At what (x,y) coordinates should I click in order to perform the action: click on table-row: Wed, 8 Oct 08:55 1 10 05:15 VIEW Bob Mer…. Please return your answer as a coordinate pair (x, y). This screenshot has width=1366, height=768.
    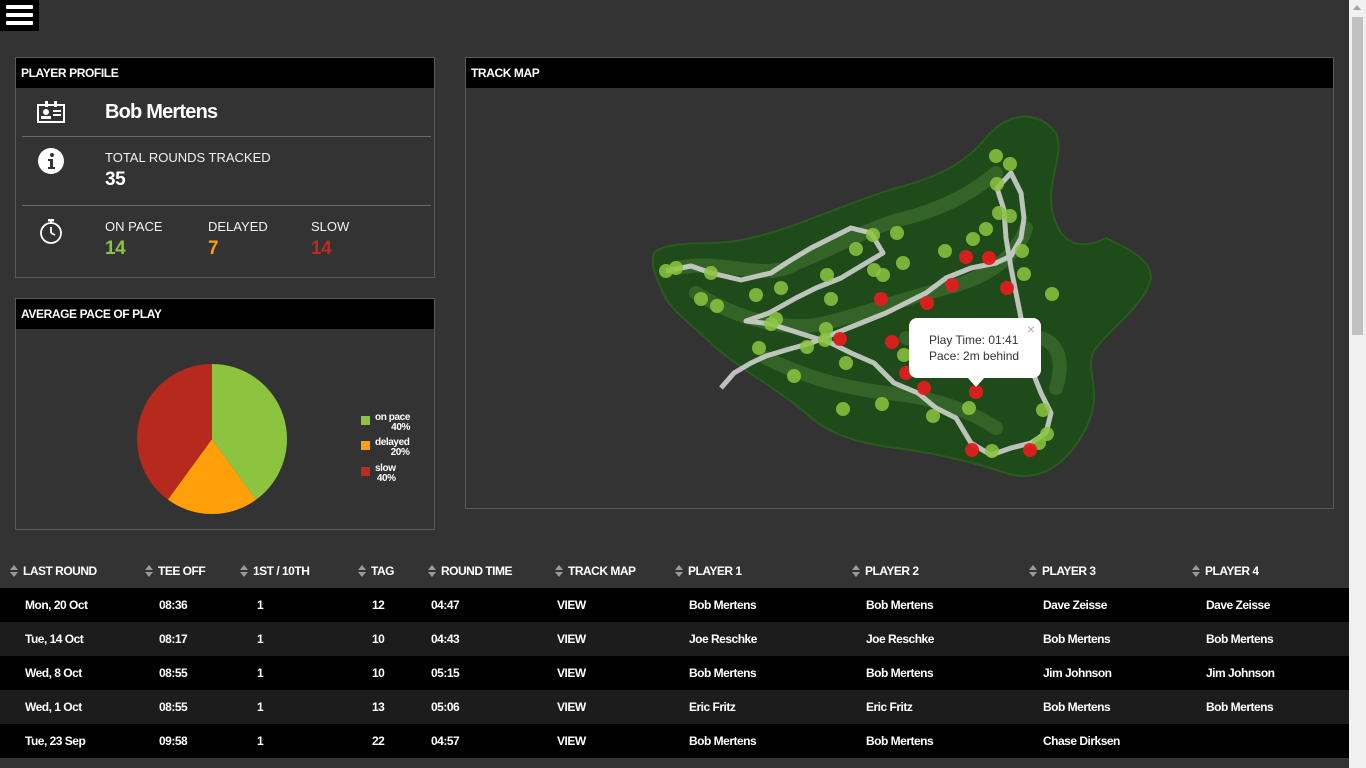
    Looking at the image, I should click on (674, 673).